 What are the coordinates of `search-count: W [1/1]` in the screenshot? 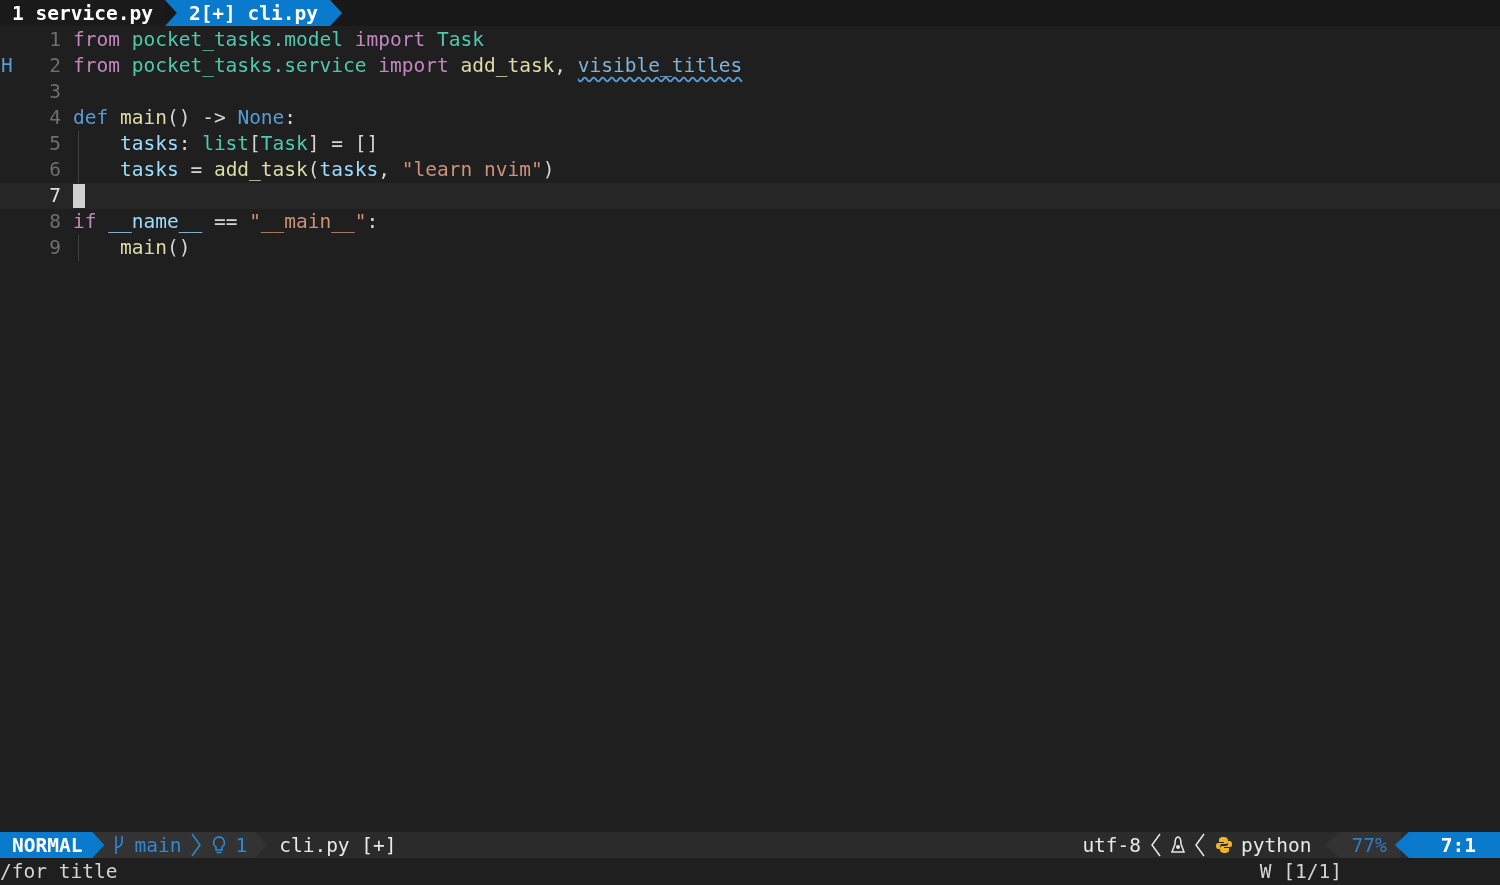 It's located at (1300, 871).